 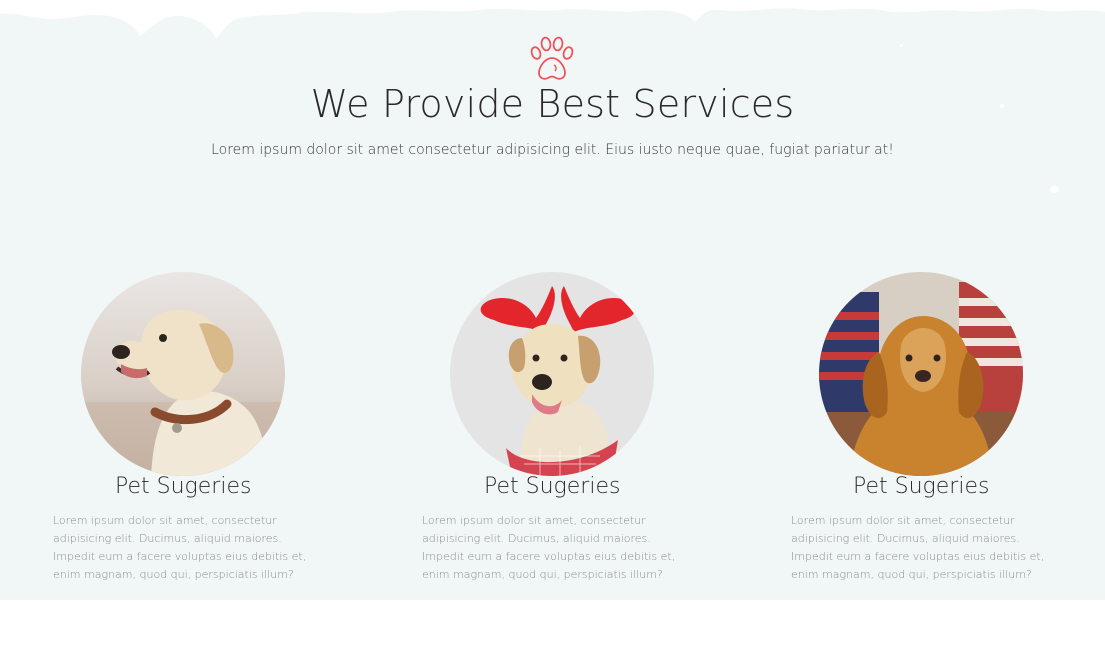 What do you see at coordinates (552, 58) in the screenshot?
I see `paw-icon` at bounding box center [552, 58].